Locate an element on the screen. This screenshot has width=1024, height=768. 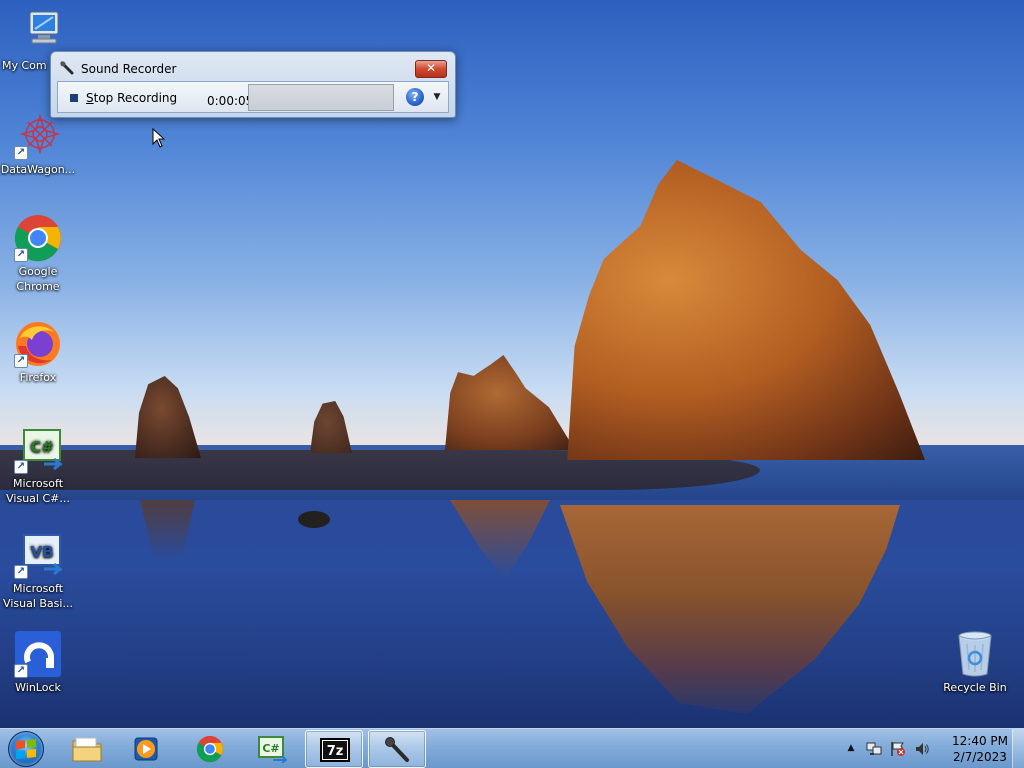
taskbar-7-zip: 7z is located at coordinates (334, 749).